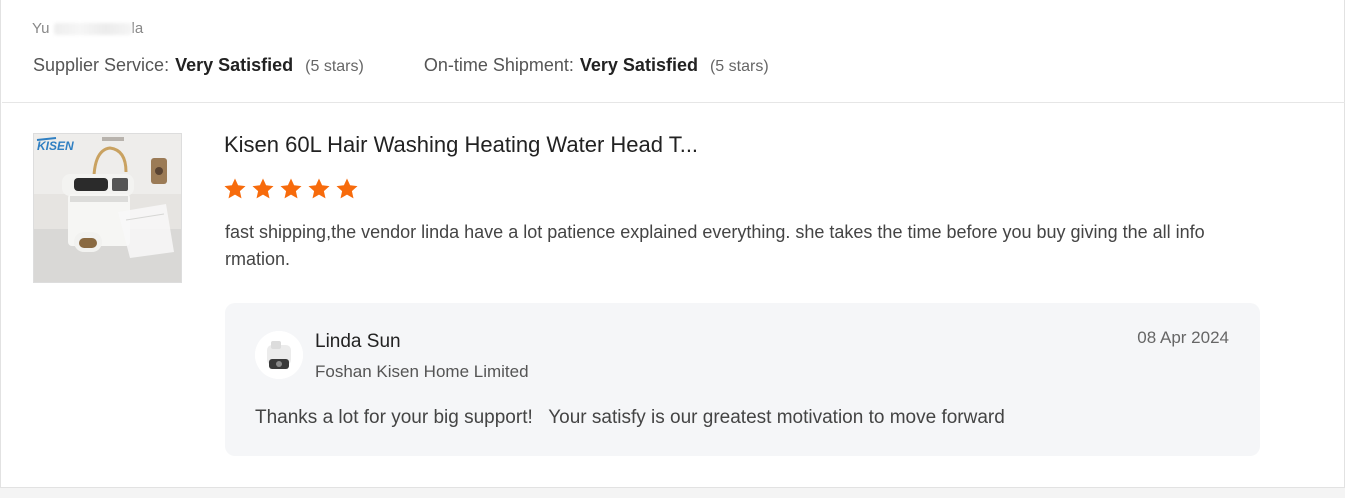 This screenshot has height=498, width=1345. What do you see at coordinates (92, 29) in the screenshot?
I see `reviewer-name-redaction` at bounding box center [92, 29].